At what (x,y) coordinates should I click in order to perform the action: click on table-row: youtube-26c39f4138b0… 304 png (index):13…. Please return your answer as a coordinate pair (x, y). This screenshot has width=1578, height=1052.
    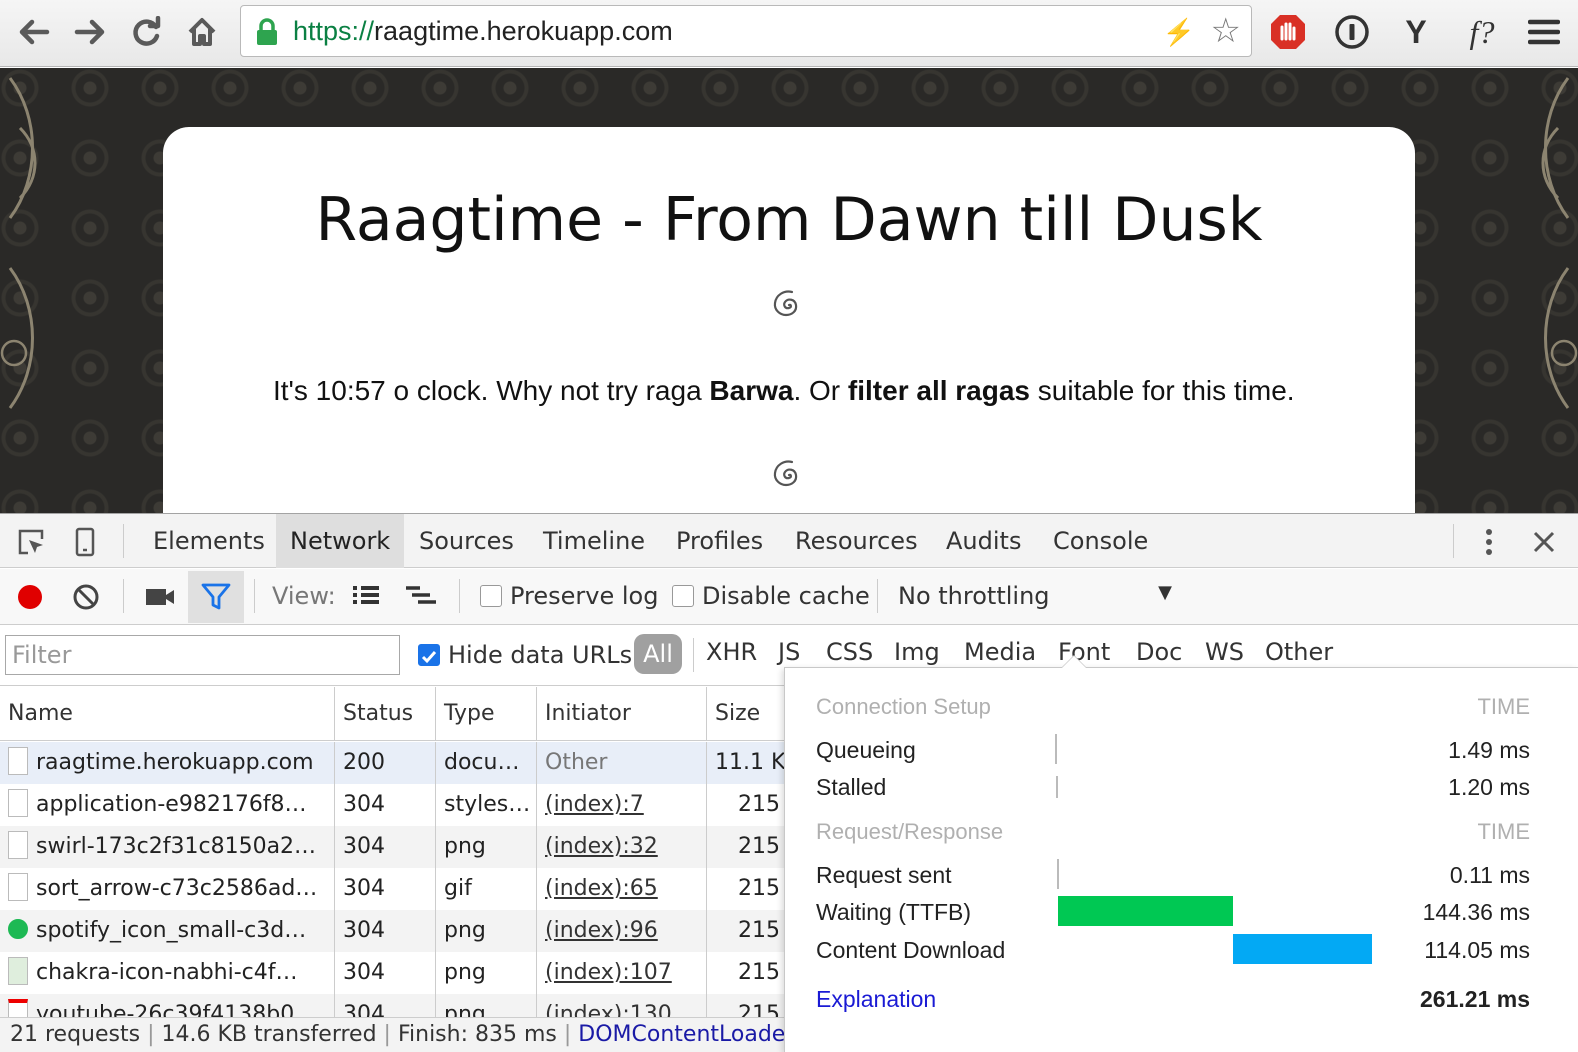
    Looking at the image, I should click on (392, 1005).